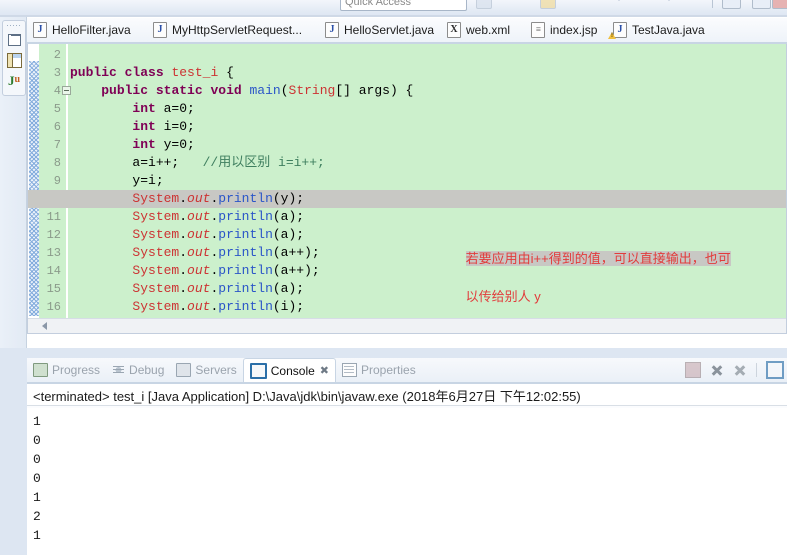 The image size is (787, 555). What do you see at coordinates (503, 296) in the screenshot?
I see `annotation-note-line2: 以传给别人 y` at bounding box center [503, 296].